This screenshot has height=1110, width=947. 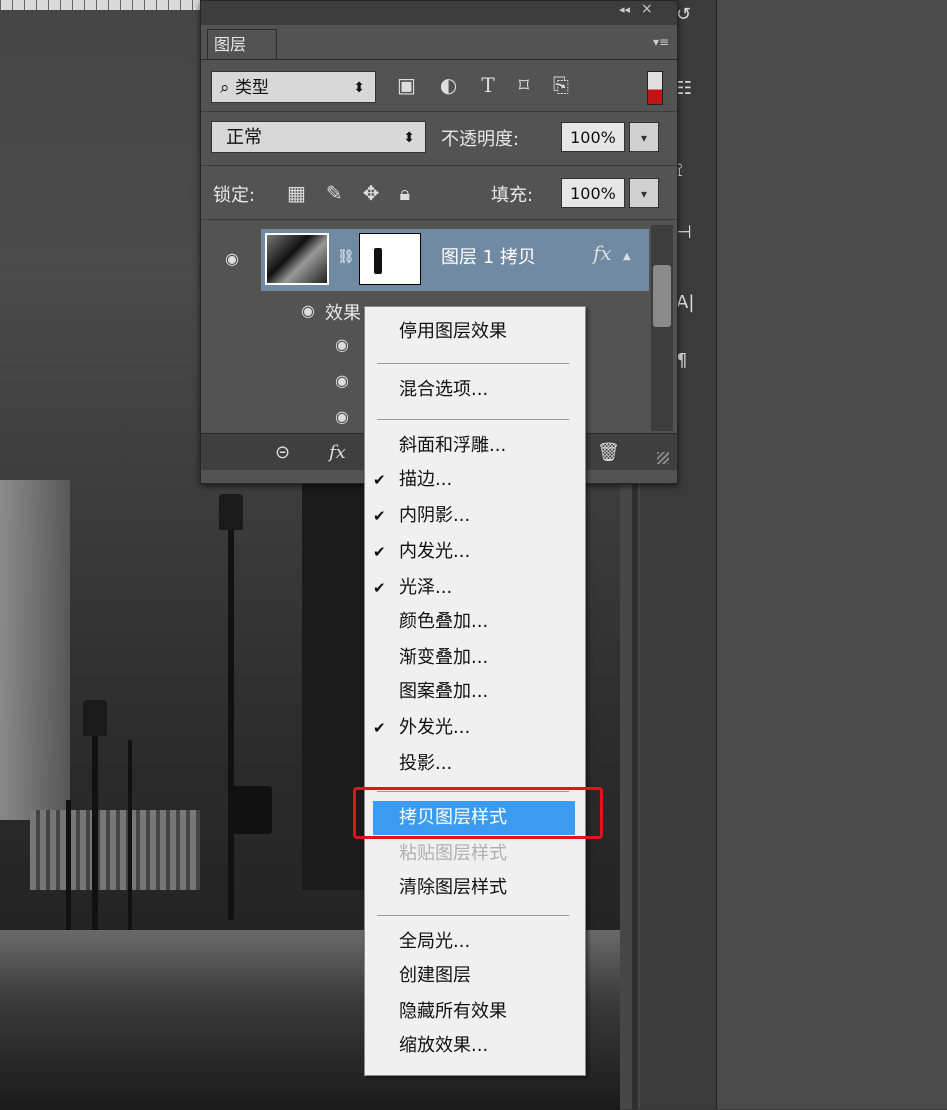 I want to click on layer-thumbnail, so click(x=297, y=259).